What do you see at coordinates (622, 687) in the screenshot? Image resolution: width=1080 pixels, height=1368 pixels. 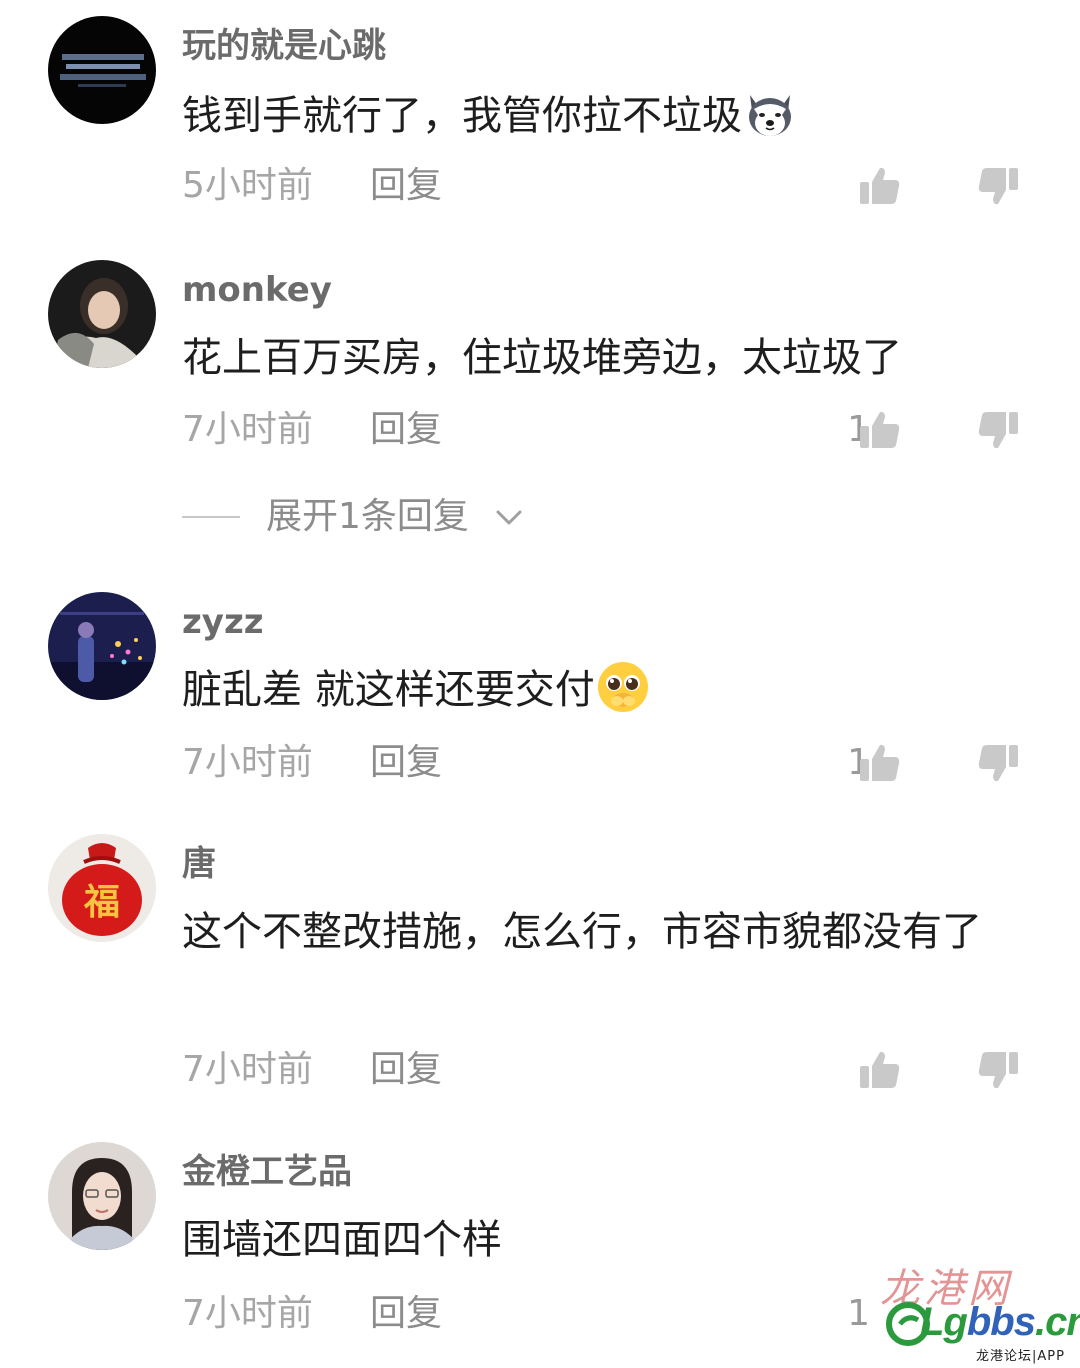 I see `pleading-face-emoji-icon` at bounding box center [622, 687].